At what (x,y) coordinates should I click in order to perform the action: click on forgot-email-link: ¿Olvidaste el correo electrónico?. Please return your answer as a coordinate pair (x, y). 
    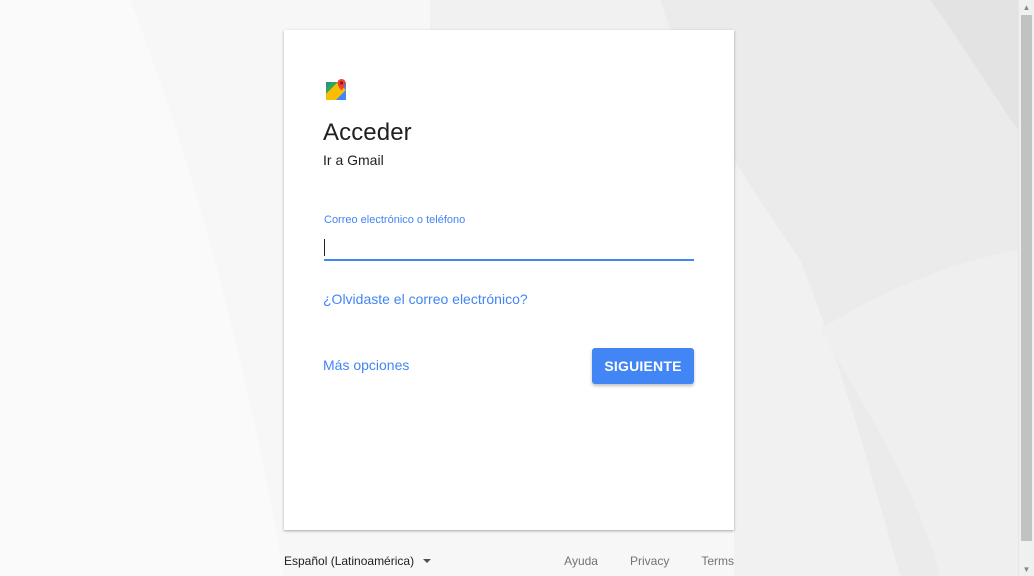
    Looking at the image, I should click on (425, 299).